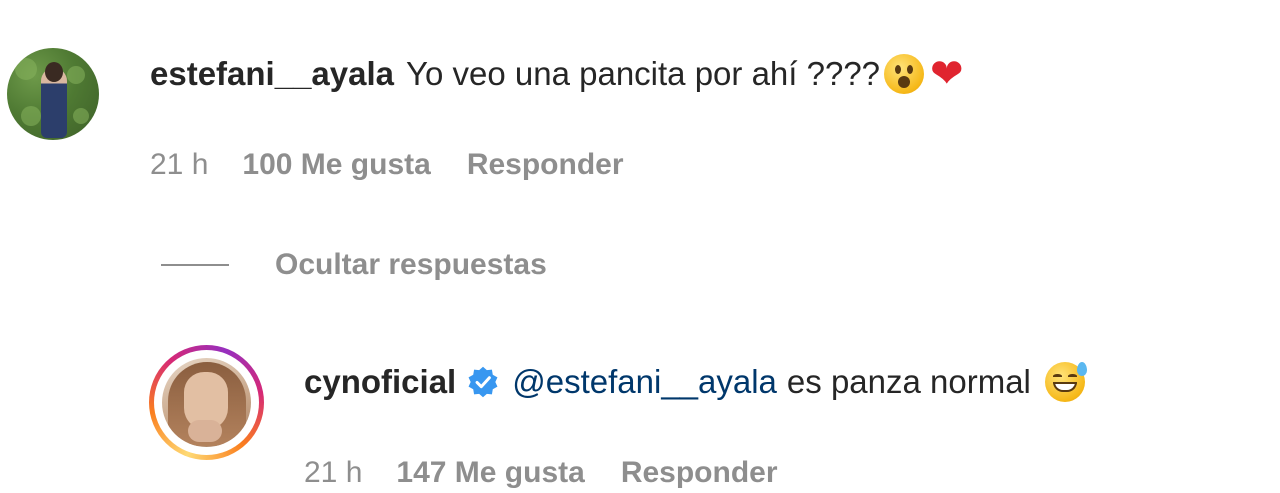 This screenshot has width=1280, height=493. Describe the element at coordinates (483, 382) in the screenshot. I see `verified-badge-icon` at that location.